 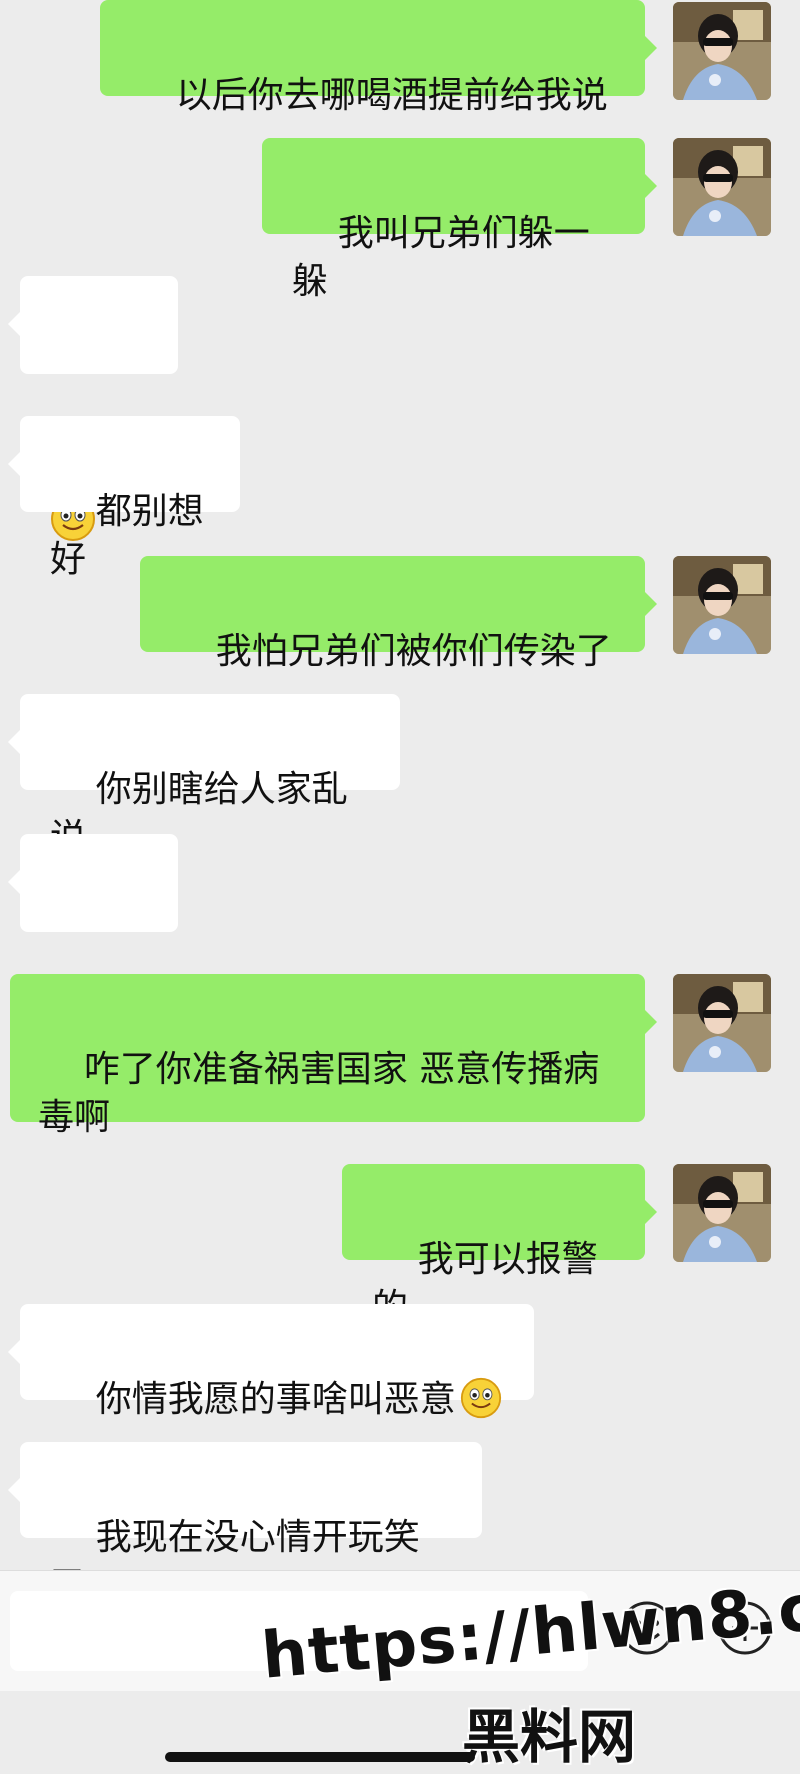 What do you see at coordinates (320, 1757) in the screenshot?
I see `home-indicator` at bounding box center [320, 1757].